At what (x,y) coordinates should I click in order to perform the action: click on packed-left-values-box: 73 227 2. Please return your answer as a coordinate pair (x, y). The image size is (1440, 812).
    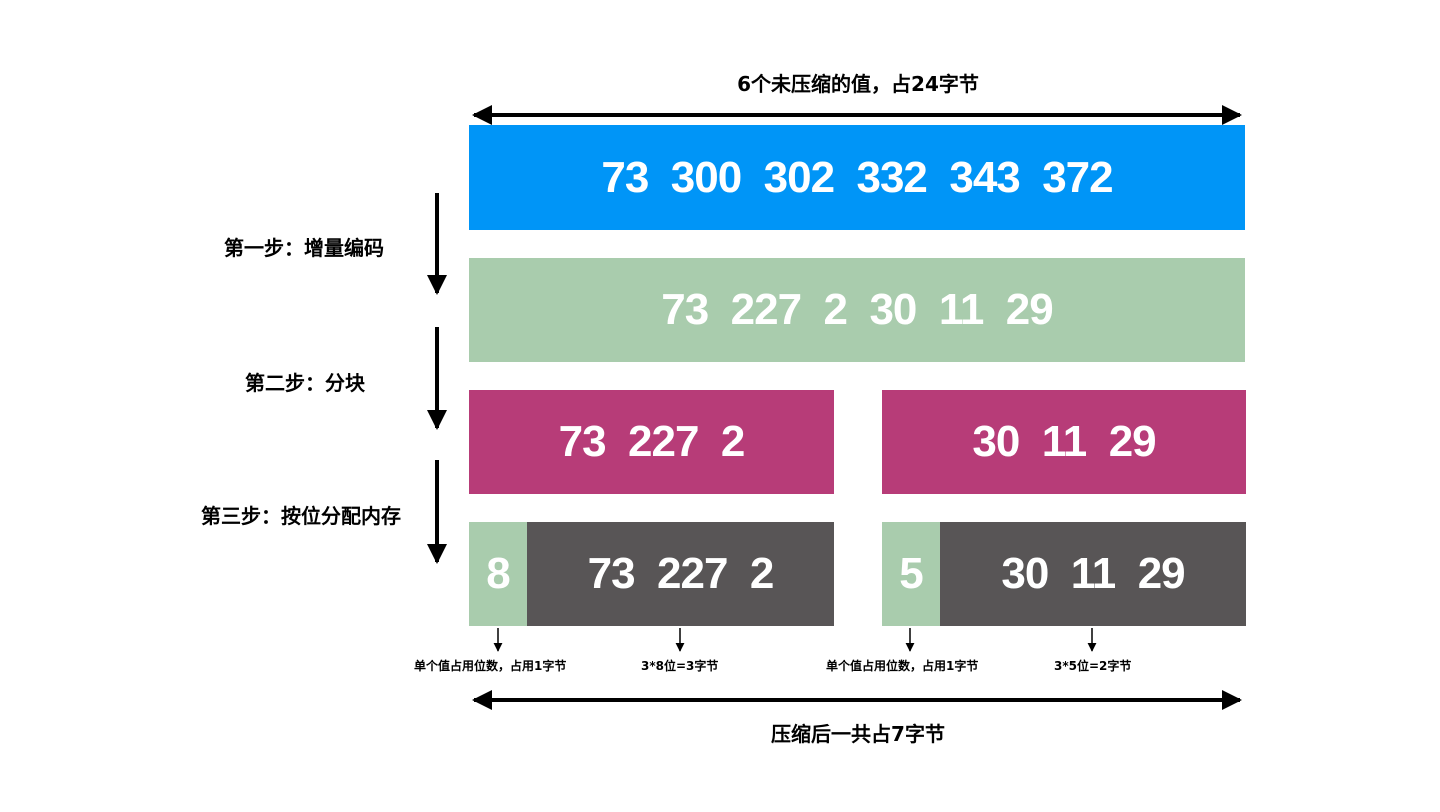
    Looking at the image, I should click on (680, 574).